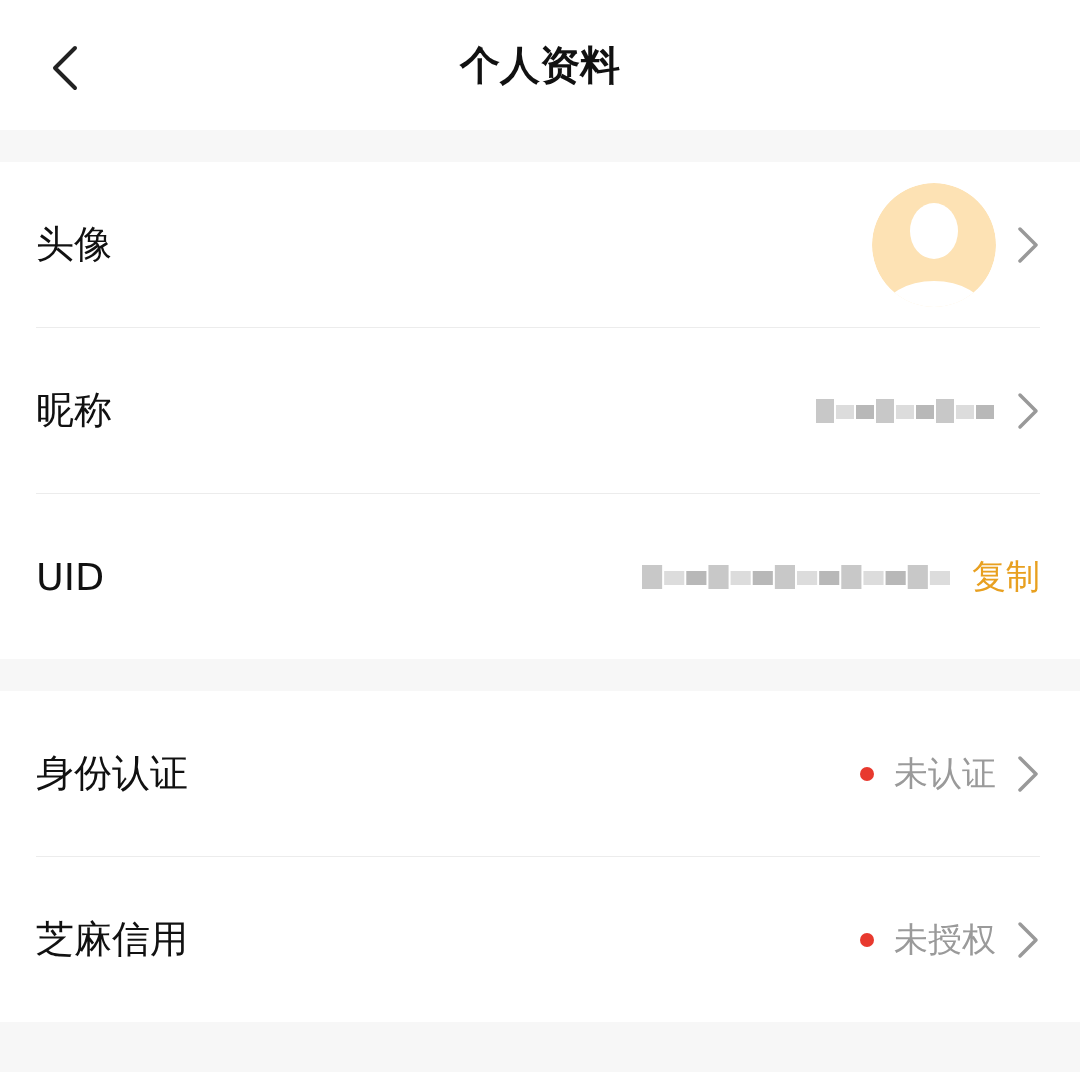 This screenshot has width=1080, height=1072. Describe the element at coordinates (74, 410) in the screenshot. I see `row-label: 昵称` at that location.